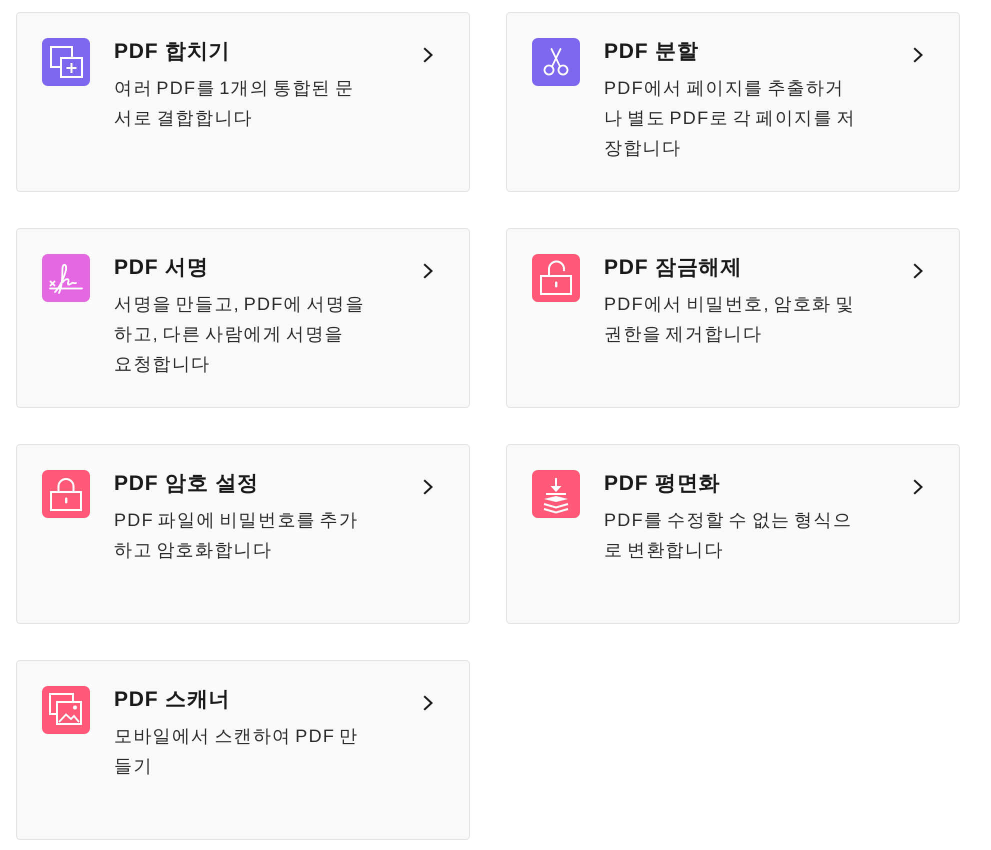 Image resolution: width=991 pixels, height=850 pixels. What do you see at coordinates (652, 52) in the screenshot?
I see `tool-title: PDF 분할` at bounding box center [652, 52].